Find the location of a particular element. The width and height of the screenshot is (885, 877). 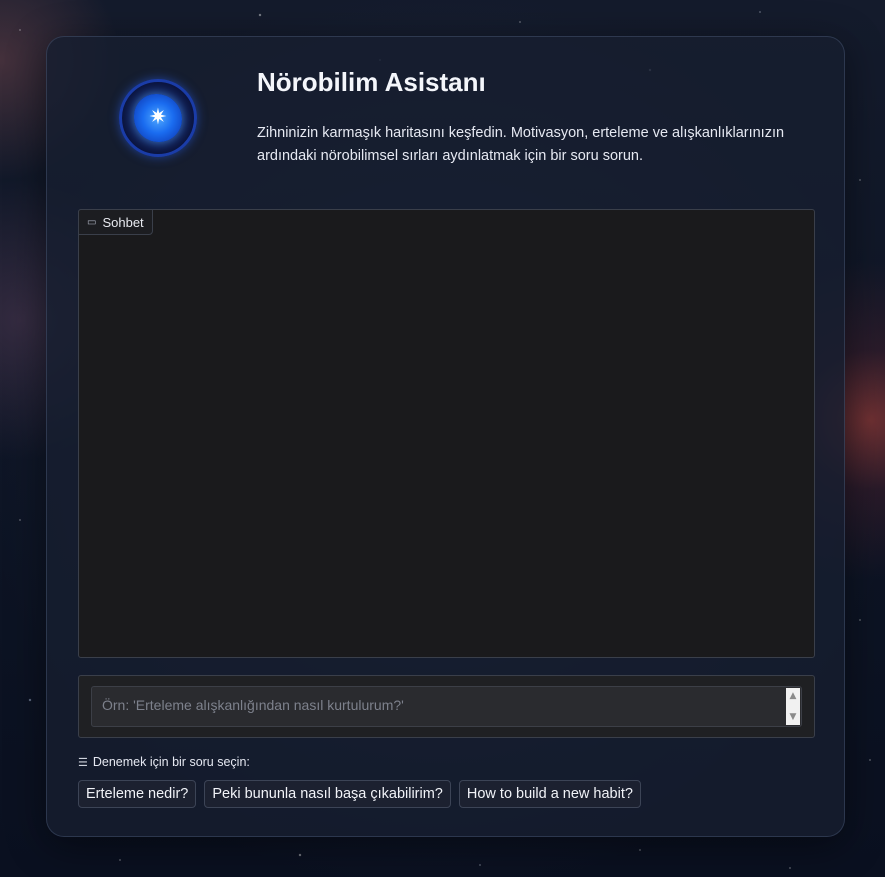

brain-logo: ✷ is located at coordinates (158, 118).